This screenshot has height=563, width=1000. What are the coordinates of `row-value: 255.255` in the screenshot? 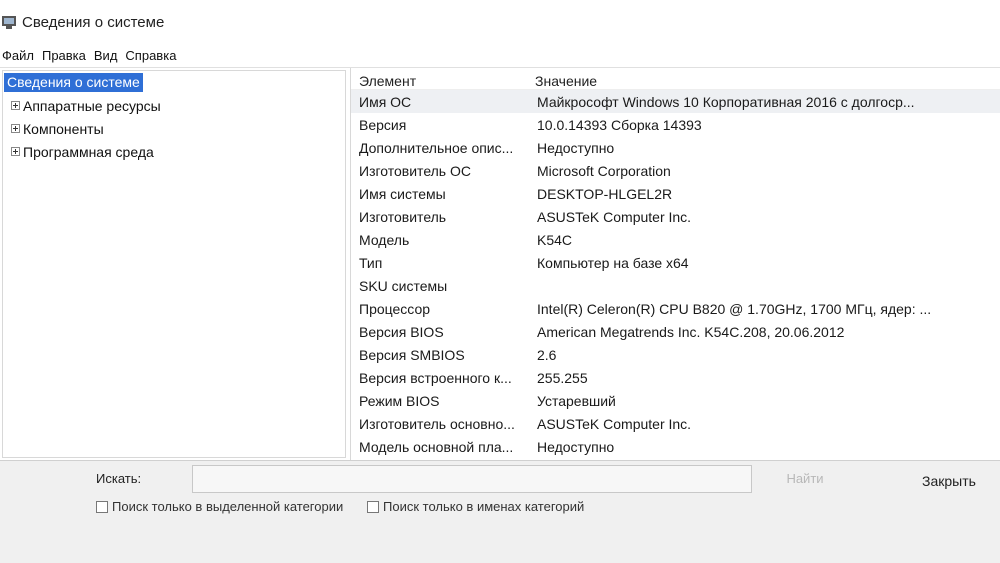 It's located at (562, 377).